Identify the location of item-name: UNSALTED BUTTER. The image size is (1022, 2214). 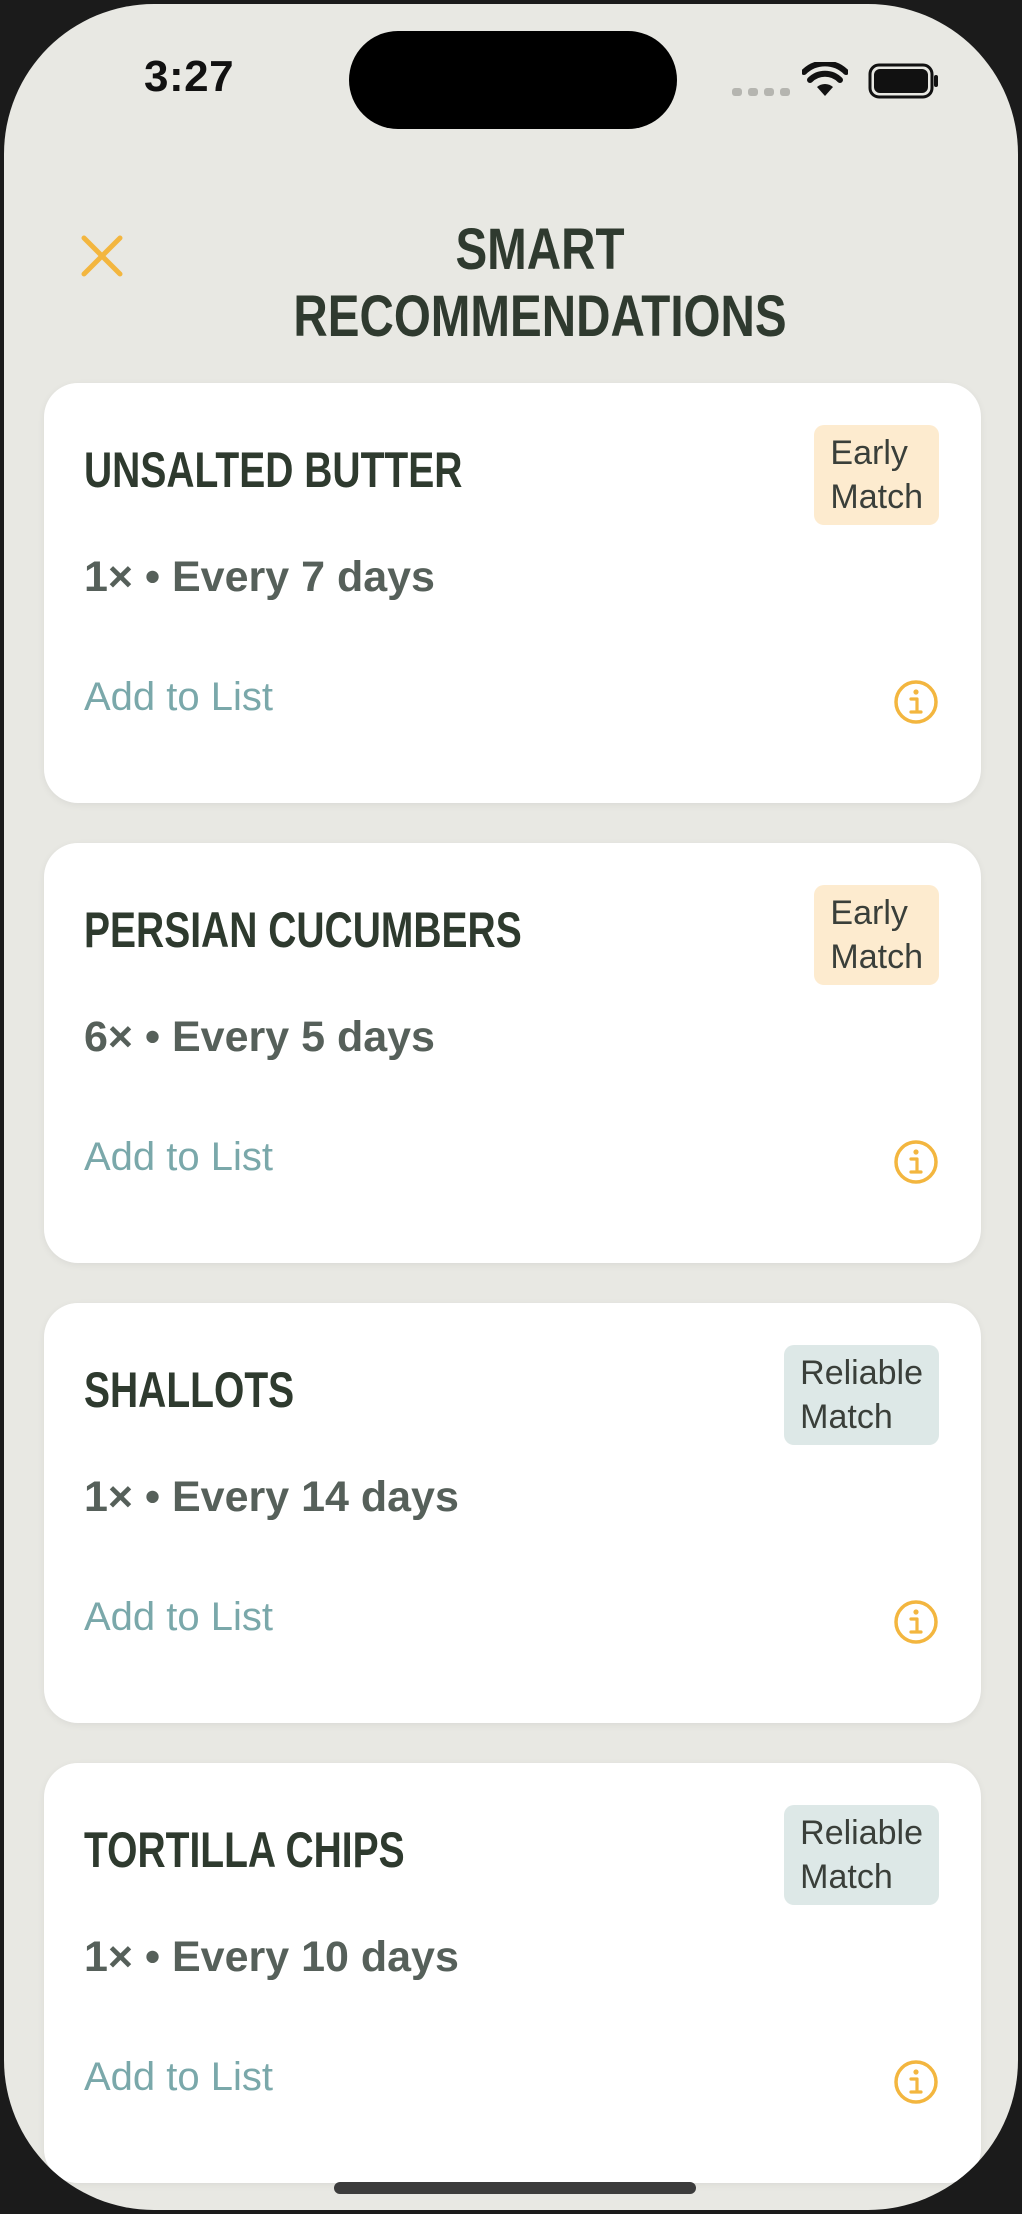
(273, 470).